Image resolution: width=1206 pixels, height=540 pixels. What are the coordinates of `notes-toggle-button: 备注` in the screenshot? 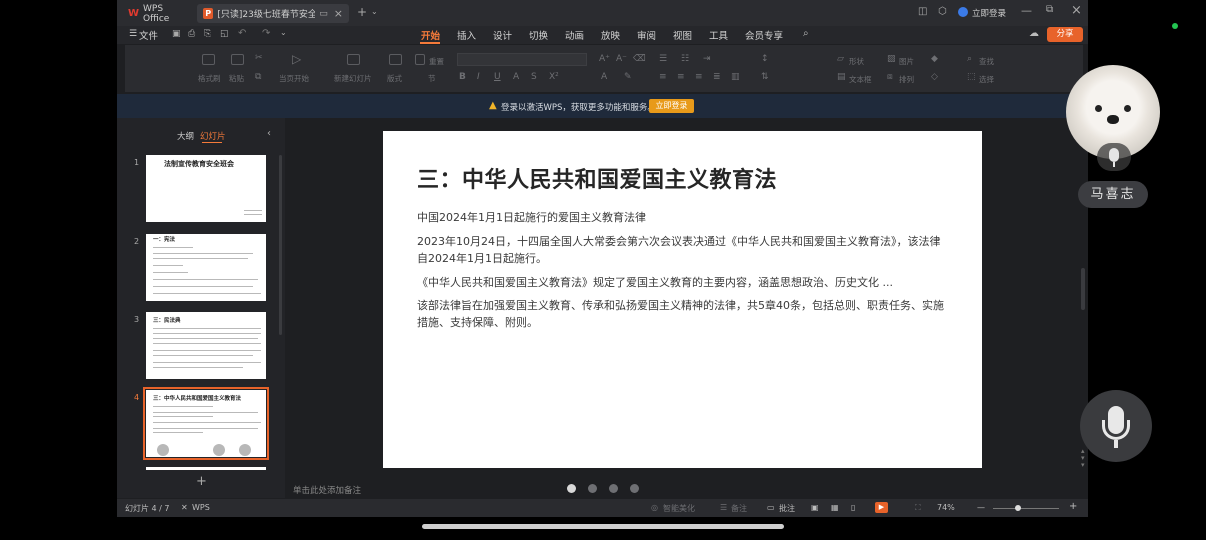 It's located at (739, 508).